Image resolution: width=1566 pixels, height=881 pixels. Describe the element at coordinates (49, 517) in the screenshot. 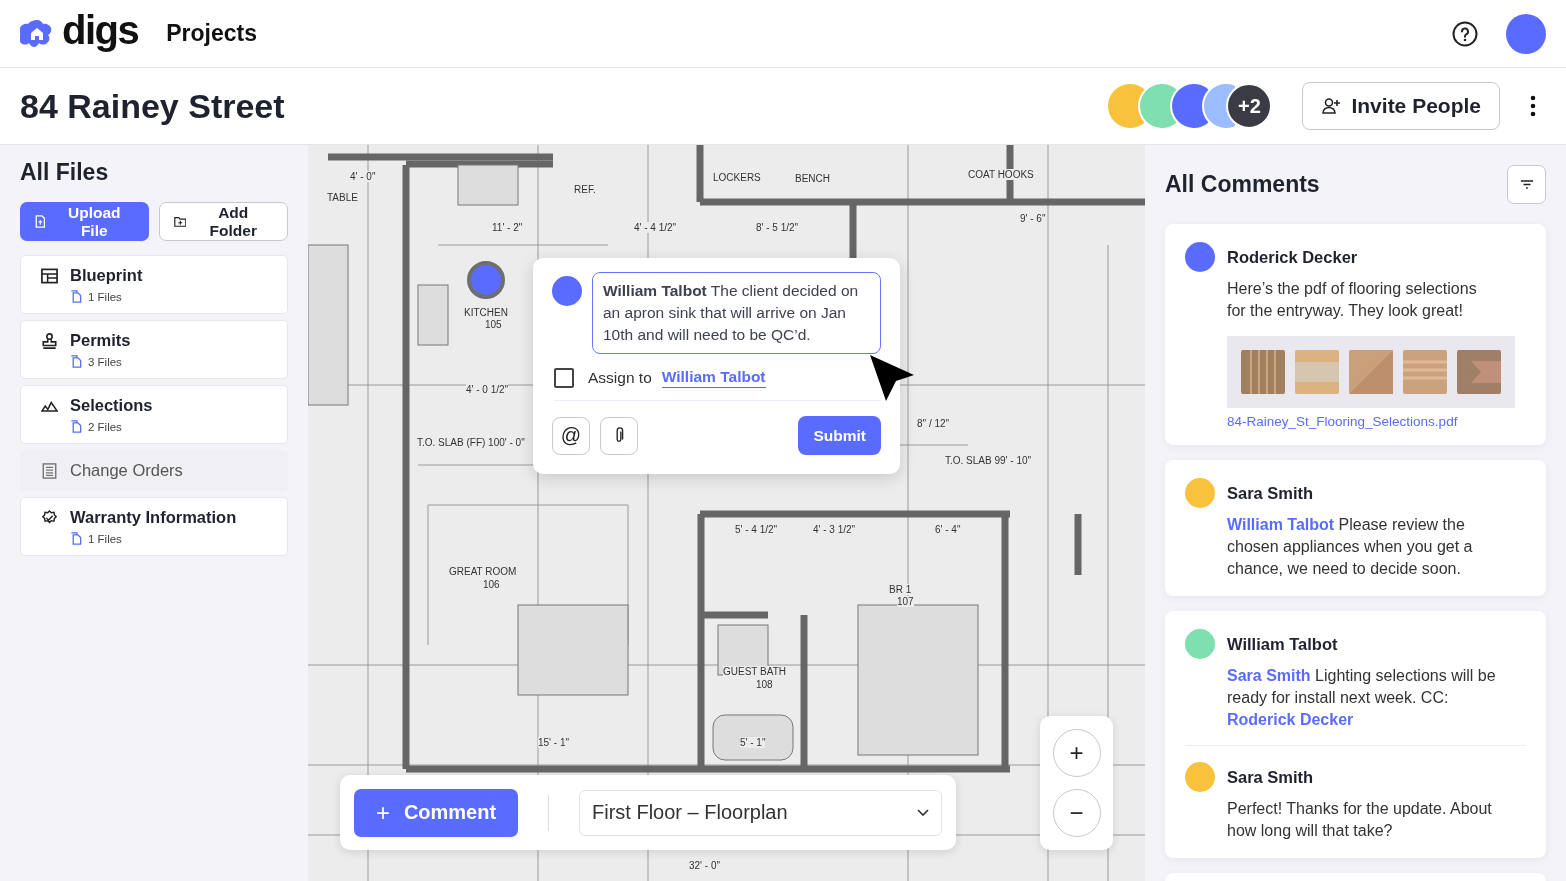

I see `verified-badge-icon` at that location.